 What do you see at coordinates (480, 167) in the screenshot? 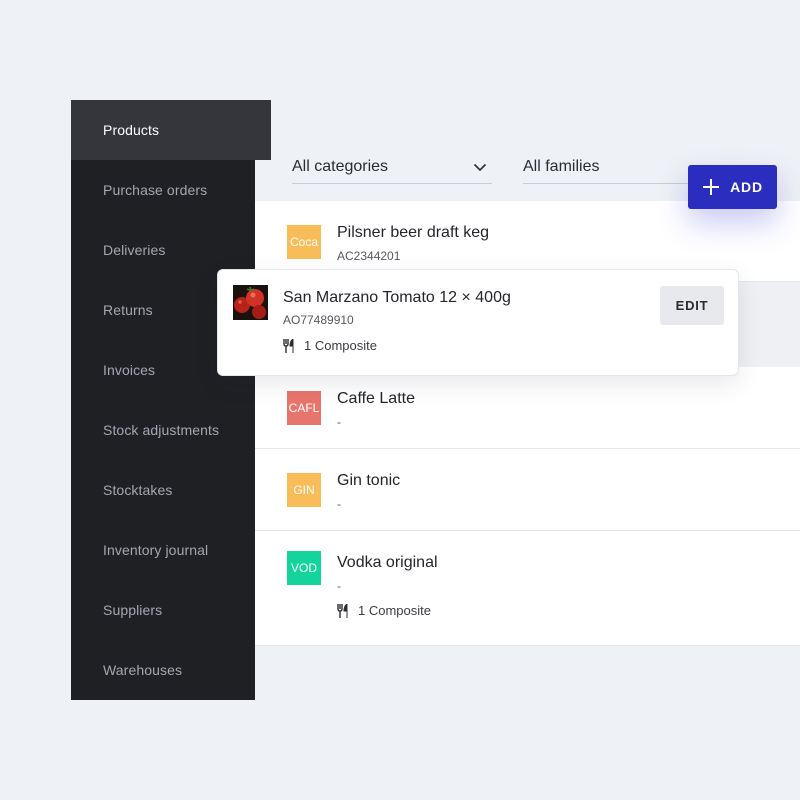
I see `chevron-down-icon` at bounding box center [480, 167].